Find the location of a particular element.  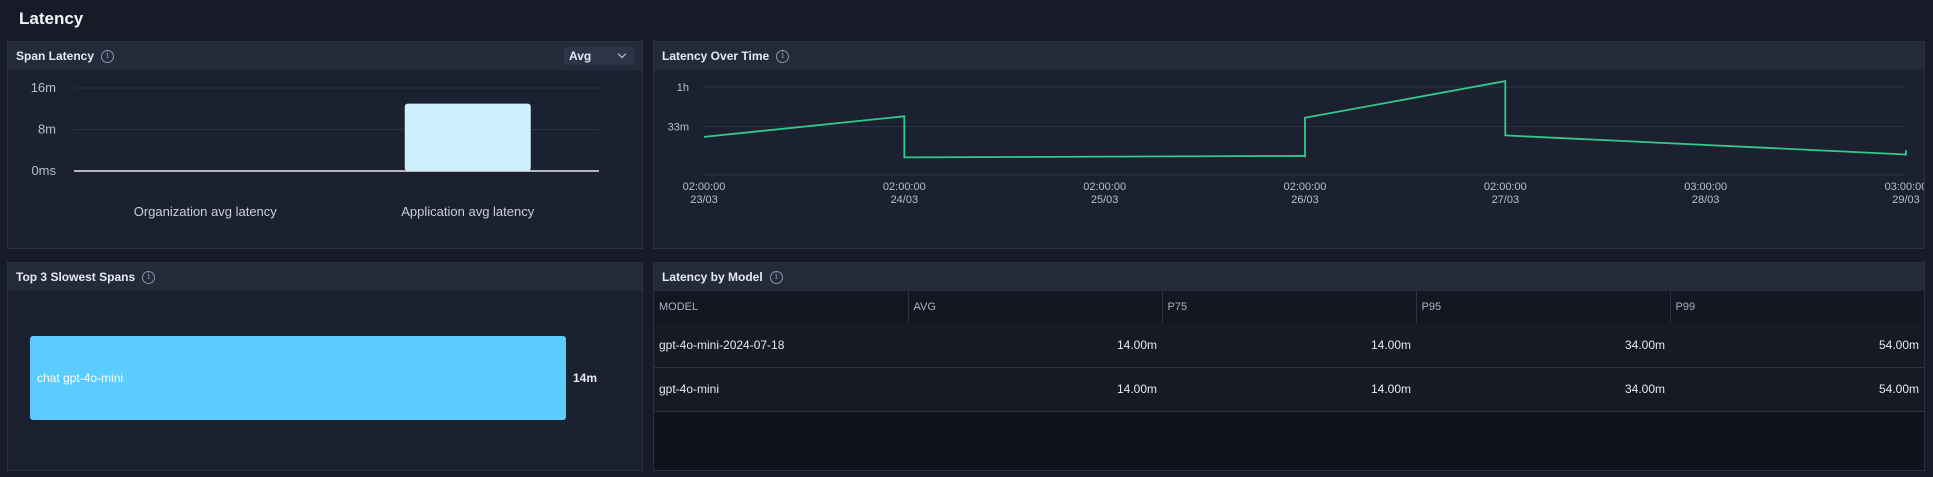

y-tick-label: 33m is located at coordinates (678, 128).